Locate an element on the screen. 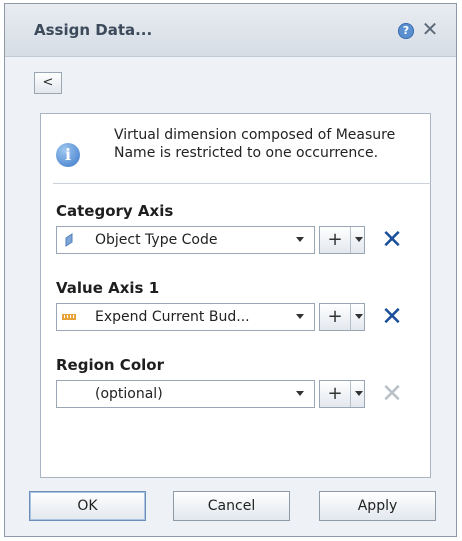 This screenshot has height=541, width=462. dialog-titlebar: Assign Data... ? ✕ is located at coordinates (230, 30).